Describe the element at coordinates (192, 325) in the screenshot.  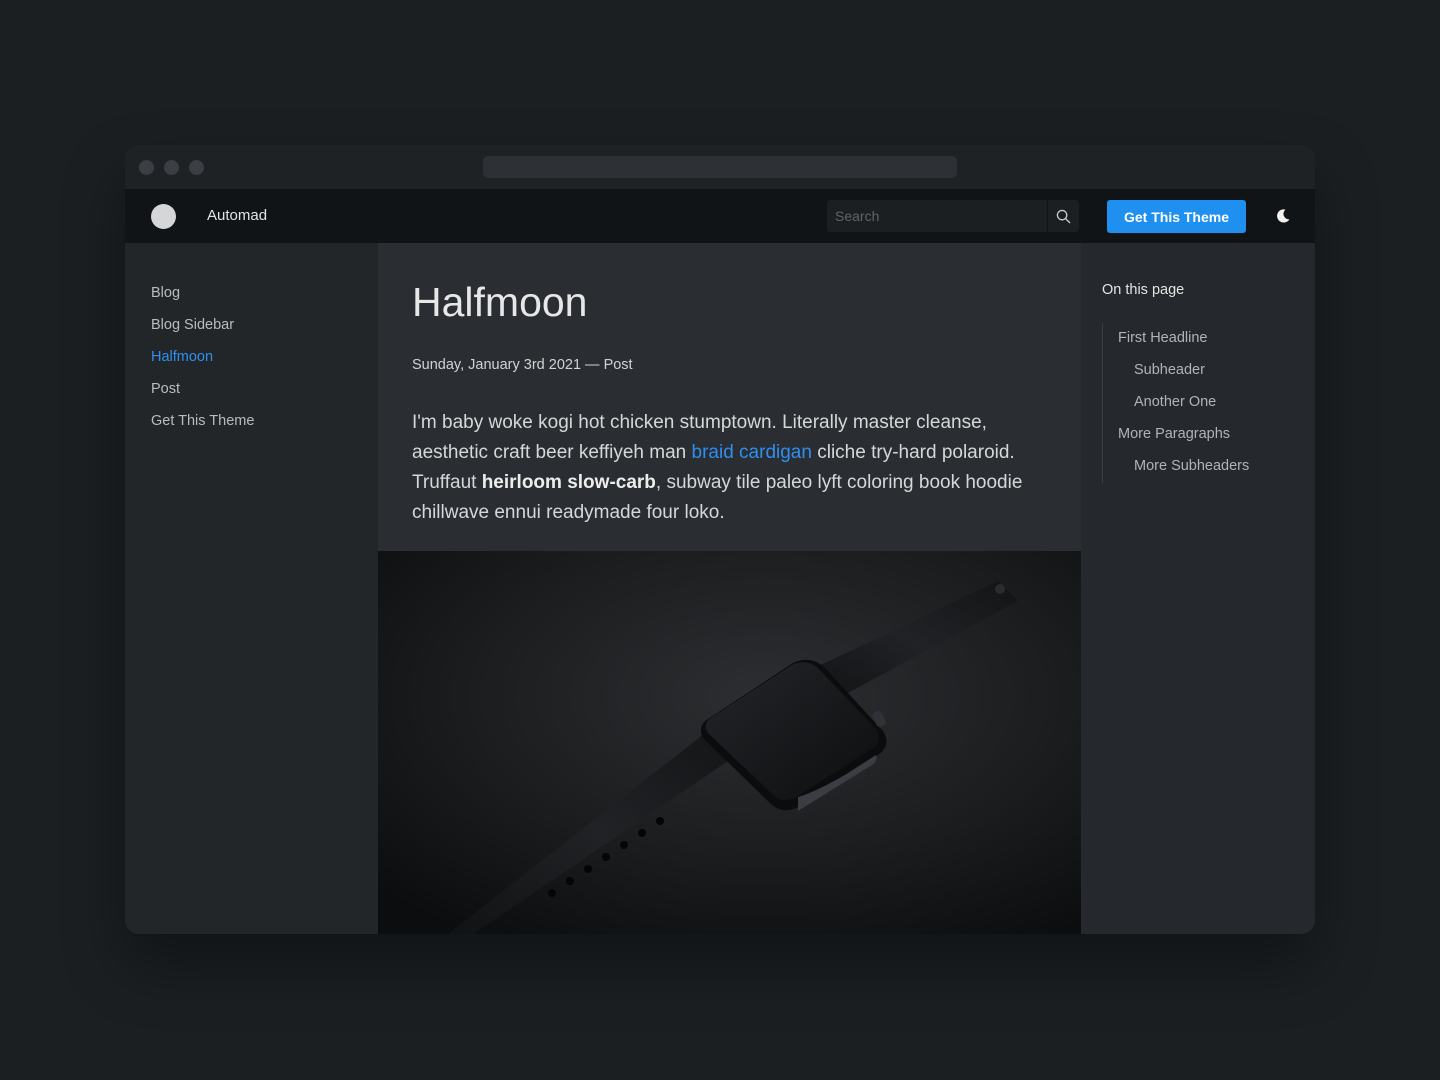
I see `sidebar-item-blog-sidebar: Blog Sidebar` at that location.